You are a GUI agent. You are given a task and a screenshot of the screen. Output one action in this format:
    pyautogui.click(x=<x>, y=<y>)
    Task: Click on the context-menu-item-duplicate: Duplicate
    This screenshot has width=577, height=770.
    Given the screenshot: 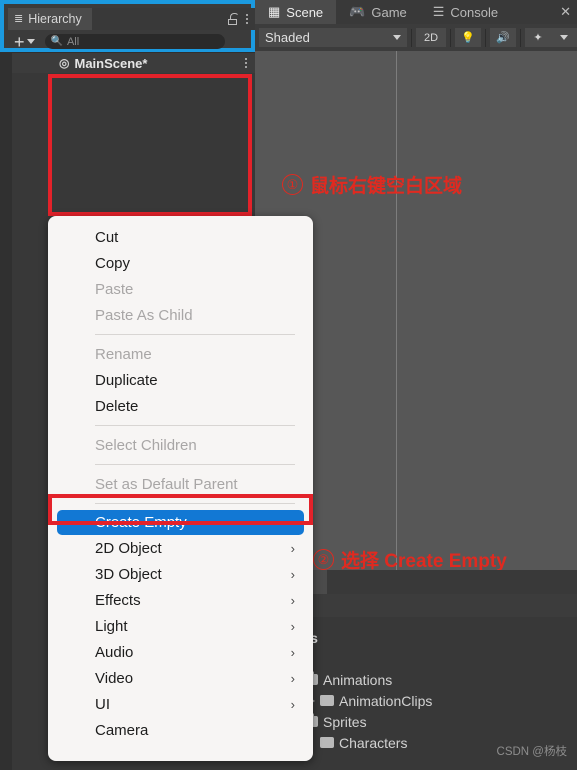 What is the action you would take?
    pyautogui.click(x=180, y=380)
    